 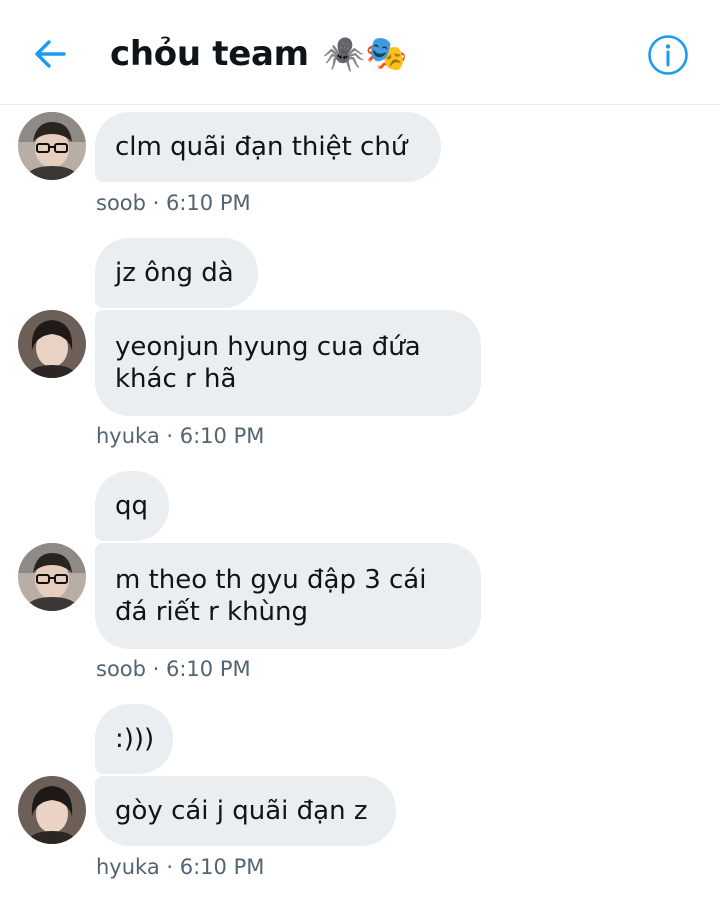 I want to click on title-emoji: 🕷️🎭, so click(x=365, y=54).